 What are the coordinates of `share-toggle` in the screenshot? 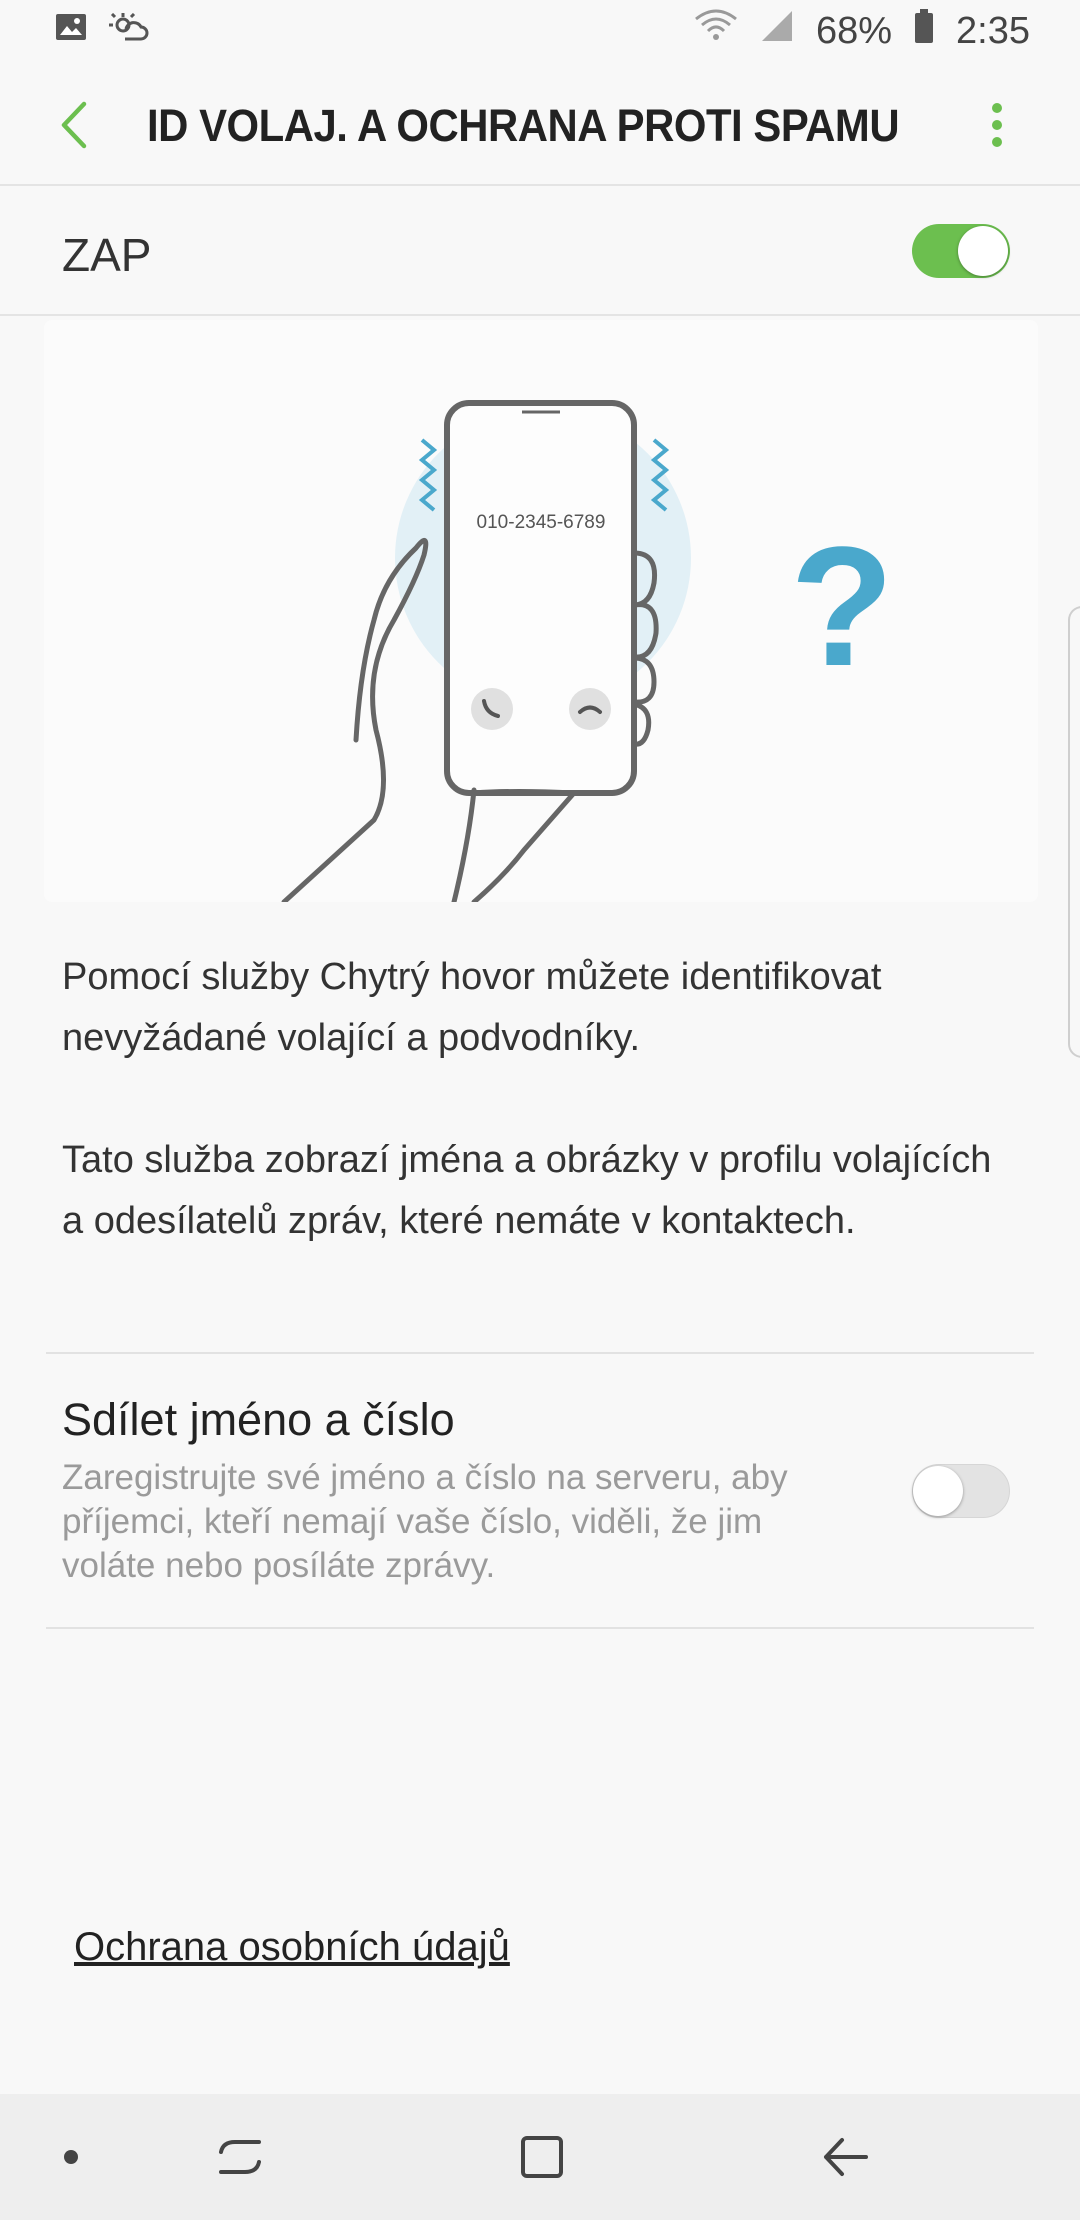 It's located at (961, 1491).